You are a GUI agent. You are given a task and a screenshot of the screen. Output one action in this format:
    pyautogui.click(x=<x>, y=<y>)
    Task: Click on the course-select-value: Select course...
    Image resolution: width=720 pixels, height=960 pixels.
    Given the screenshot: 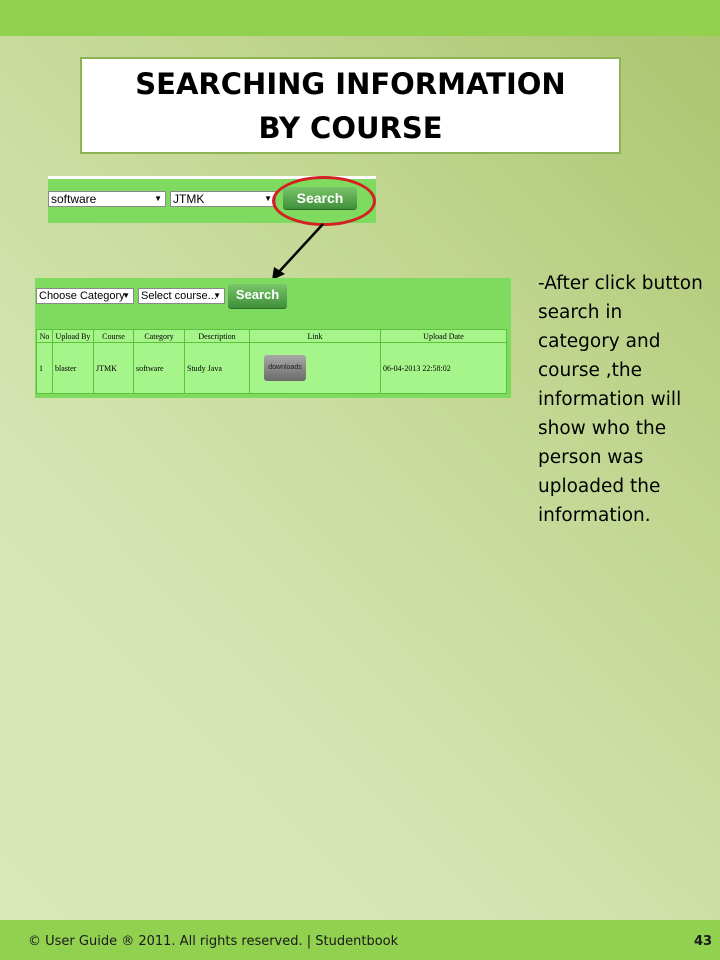 What is the action you would take?
    pyautogui.click(x=179, y=296)
    